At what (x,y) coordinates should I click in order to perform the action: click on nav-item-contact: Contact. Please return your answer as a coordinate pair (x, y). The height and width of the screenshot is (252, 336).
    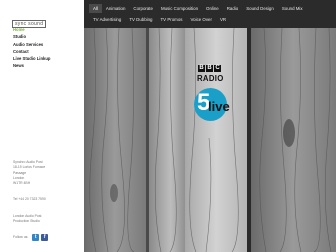
    Looking at the image, I should click on (31, 51).